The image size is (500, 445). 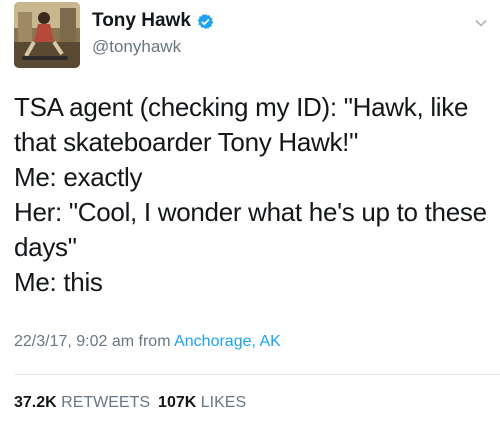 I want to click on likes-count: 107K, so click(x=177, y=402).